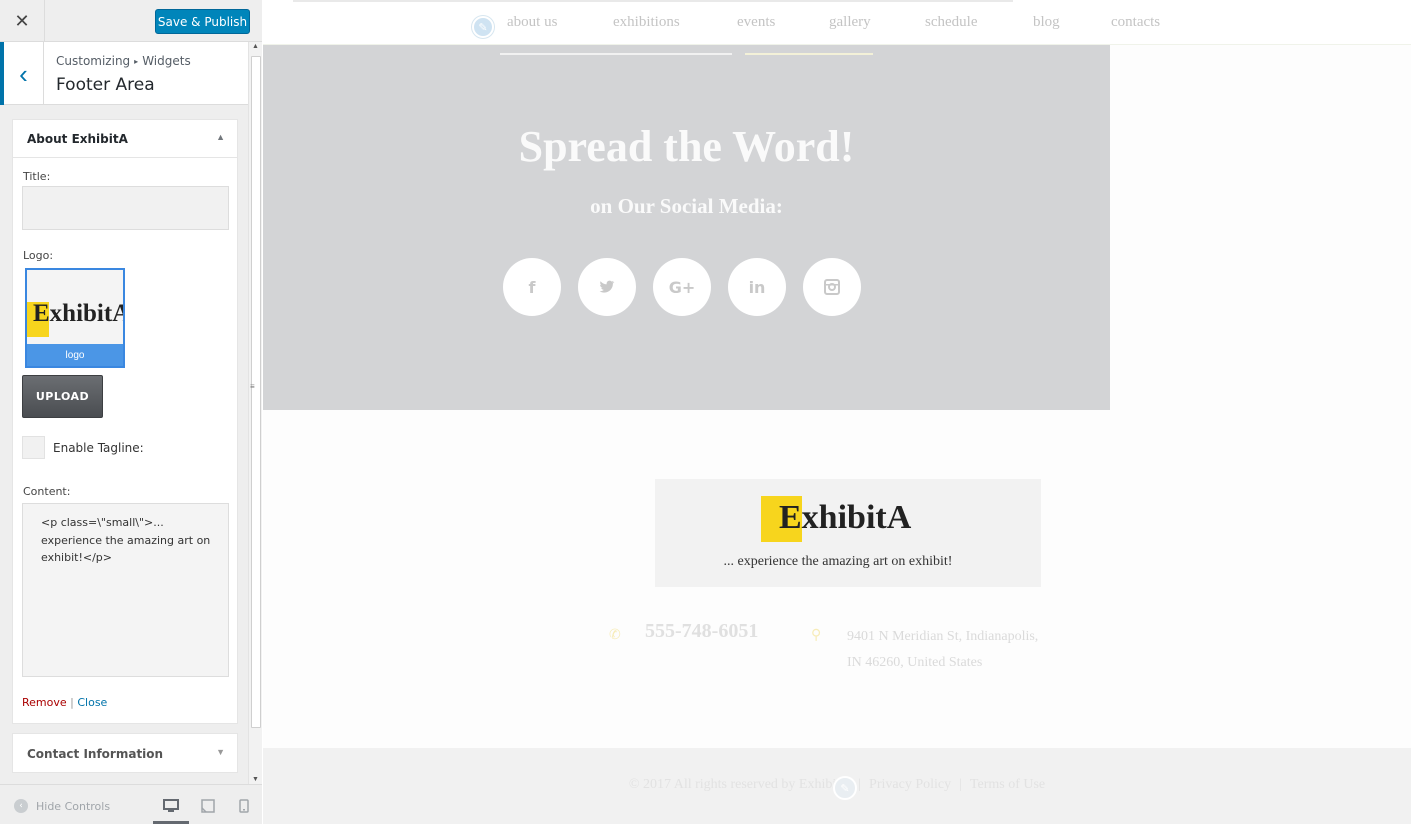  What do you see at coordinates (951, 22) in the screenshot?
I see `nav-item-schedule: schedule` at bounding box center [951, 22].